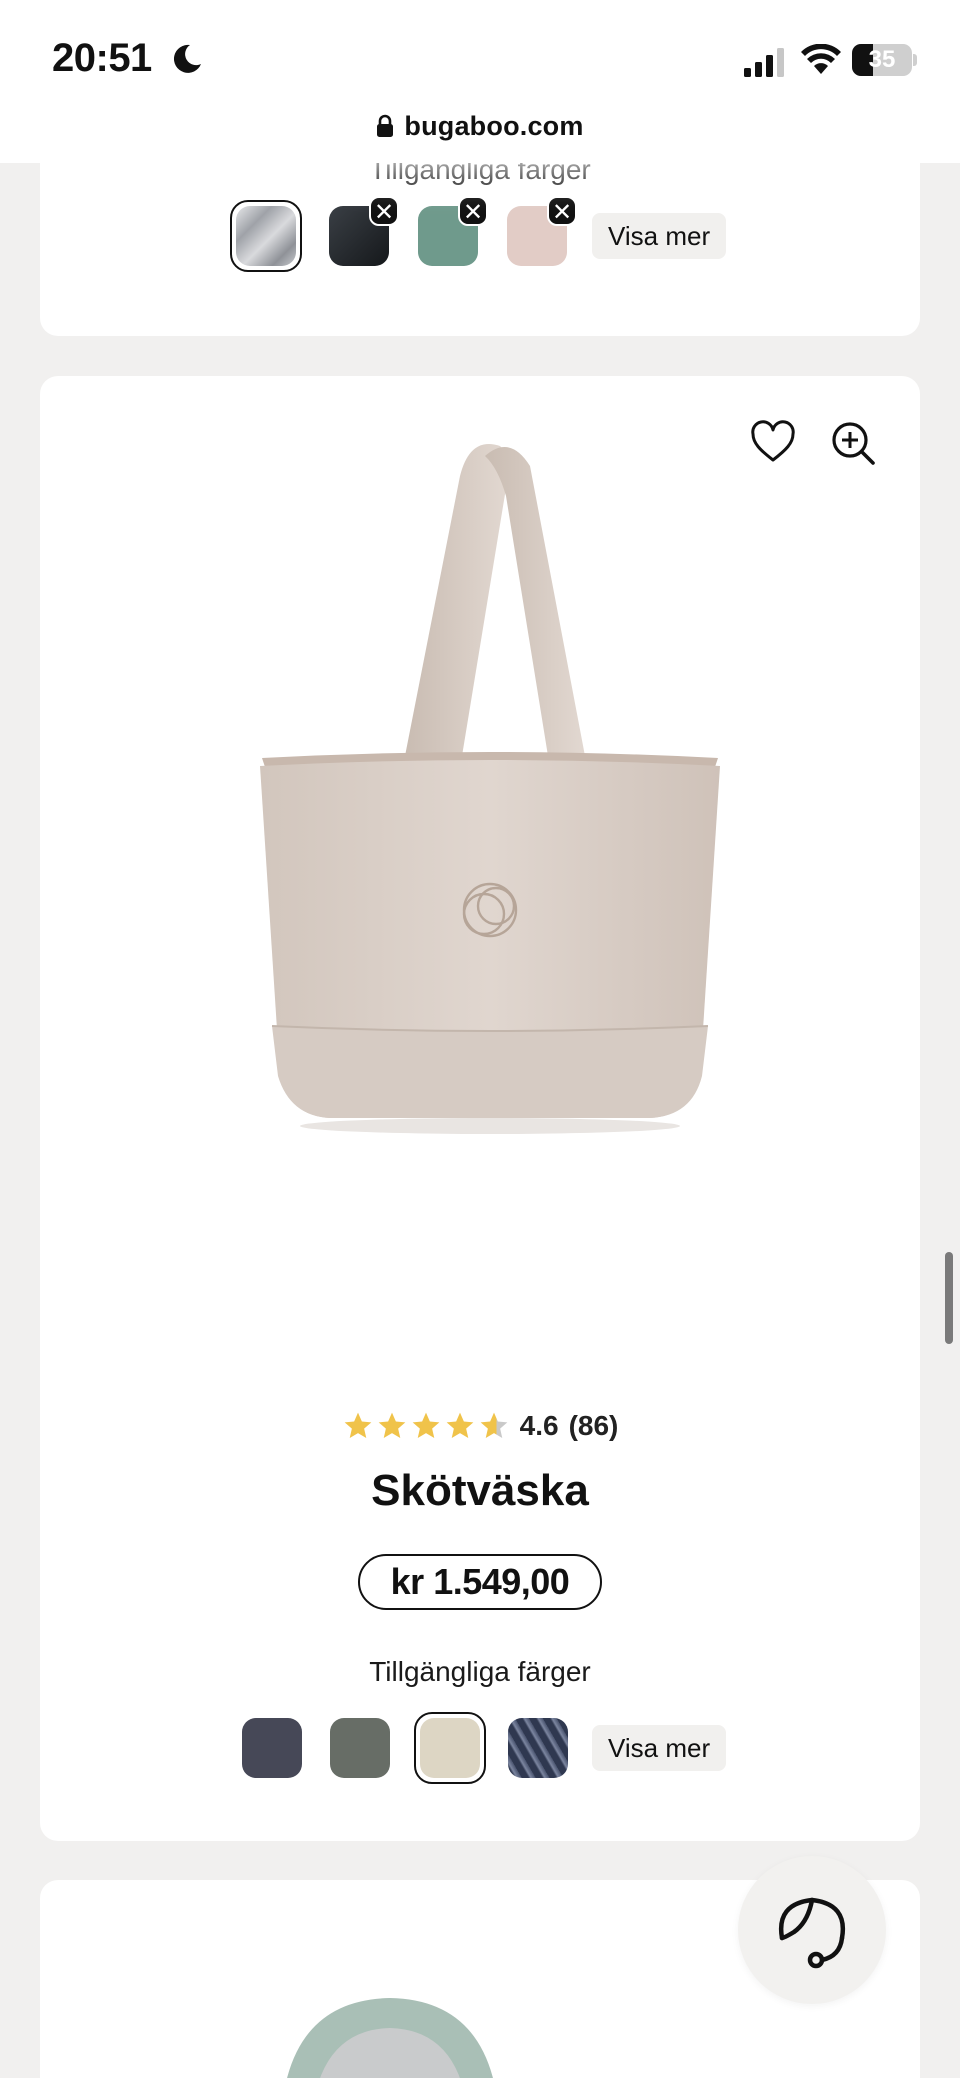  What do you see at coordinates (493, 1425) in the screenshot?
I see `star-half-icon` at bounding box center [493, 1425].